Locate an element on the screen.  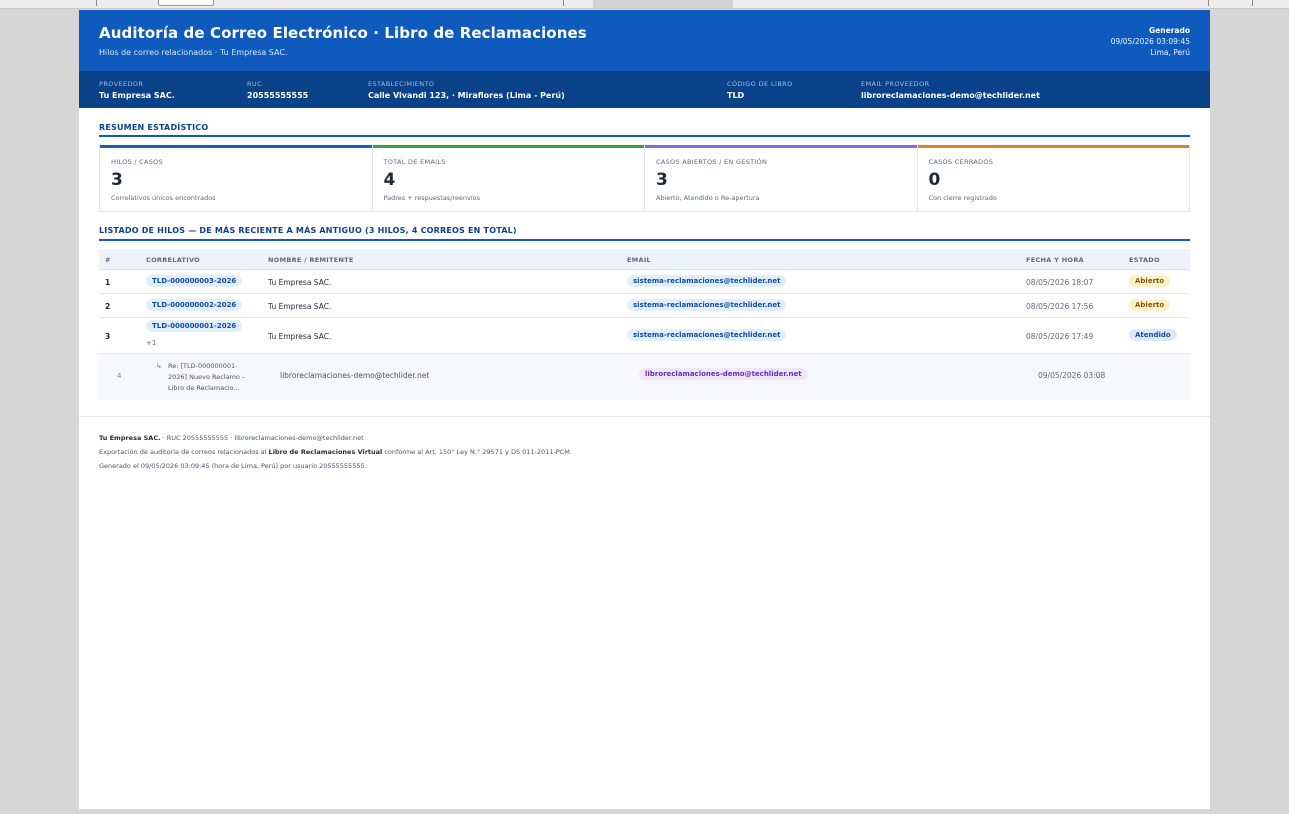
meta-ruc-label: RUC is located at coordinates (255, 84).